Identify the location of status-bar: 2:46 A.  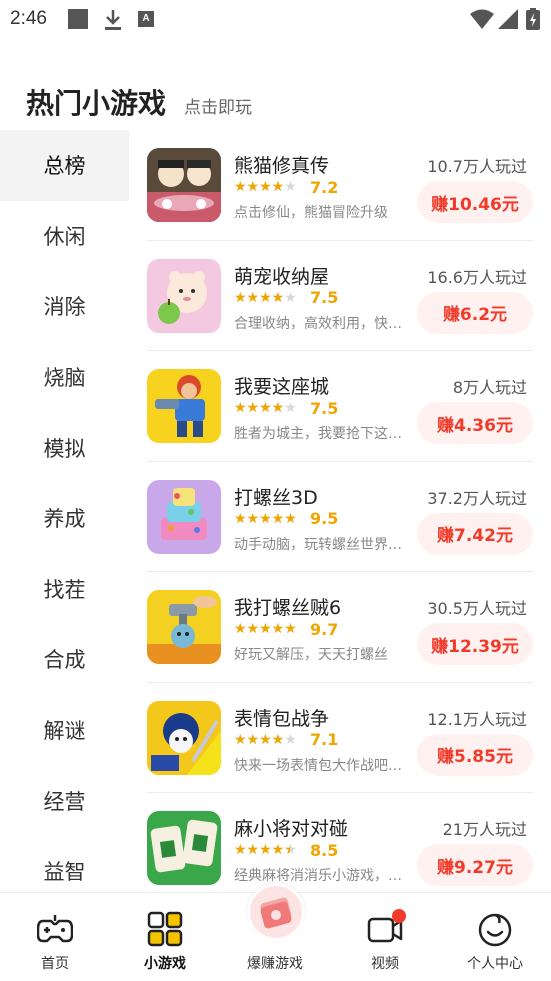
(275, 19).